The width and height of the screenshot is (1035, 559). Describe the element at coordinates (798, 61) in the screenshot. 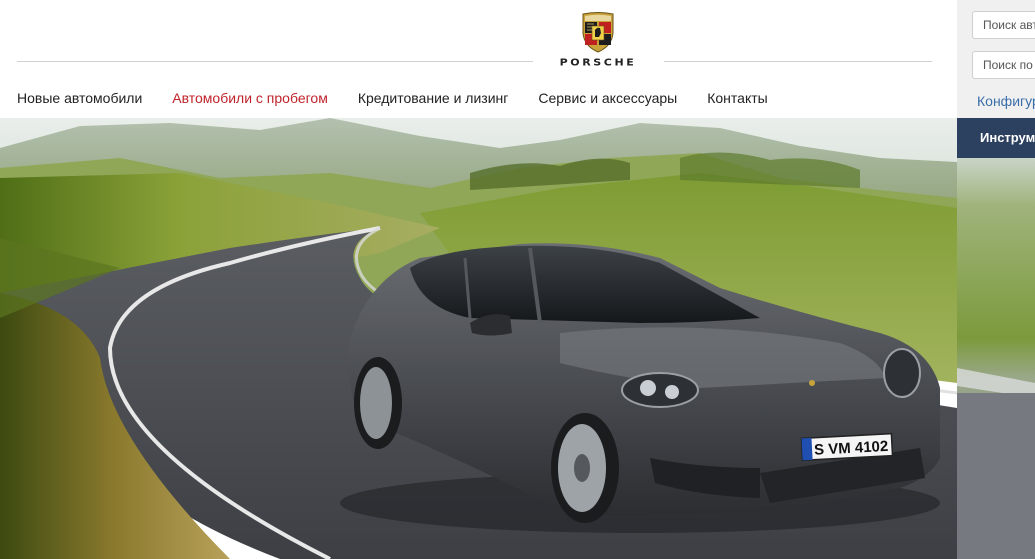

I see `header-divider-right` at that location.